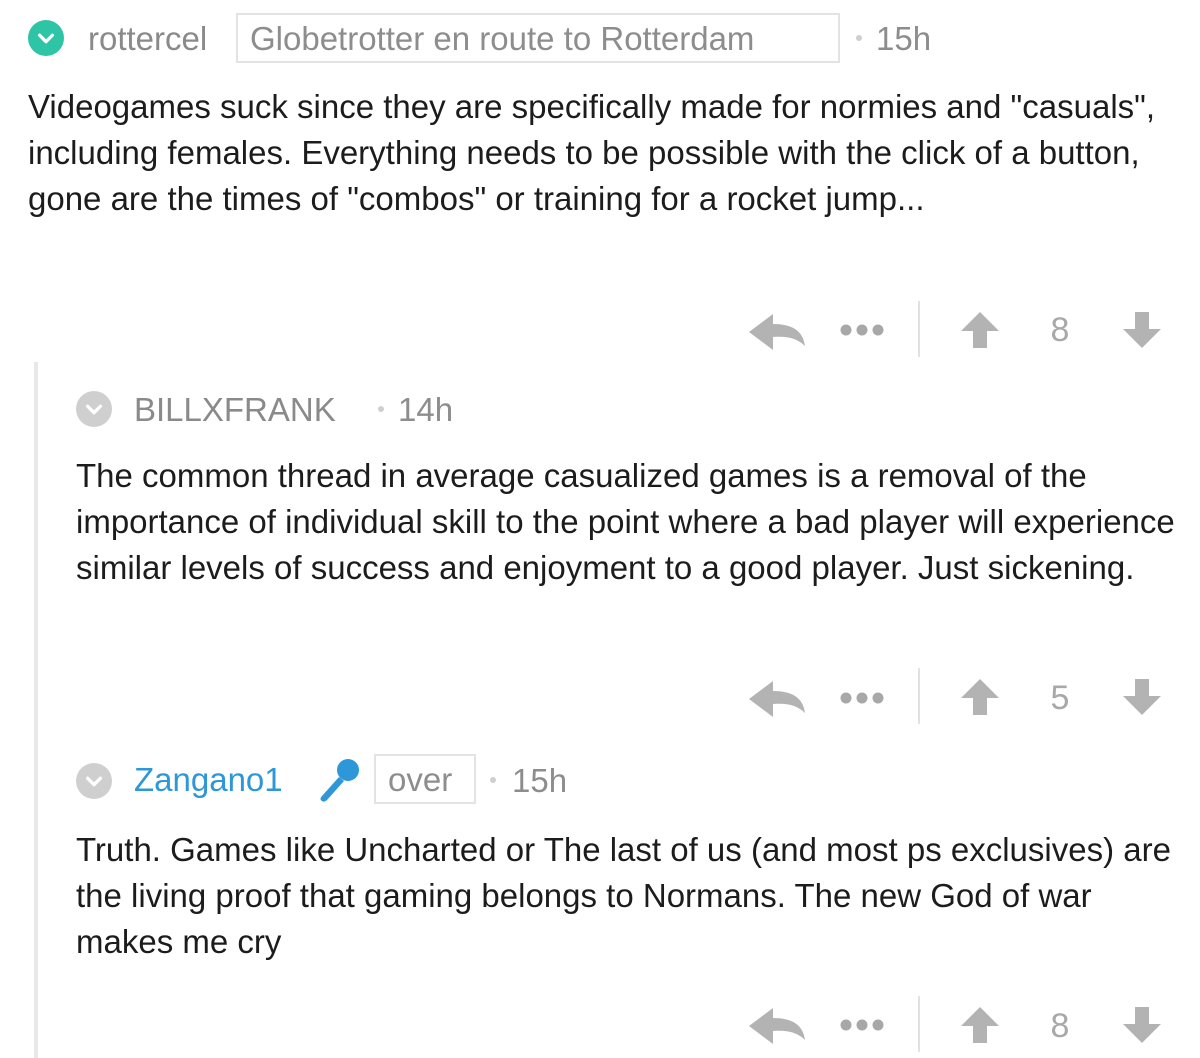  Describe the element at coordinates (337, 781) in the screenshot. I see `microphone-icon` at that location.